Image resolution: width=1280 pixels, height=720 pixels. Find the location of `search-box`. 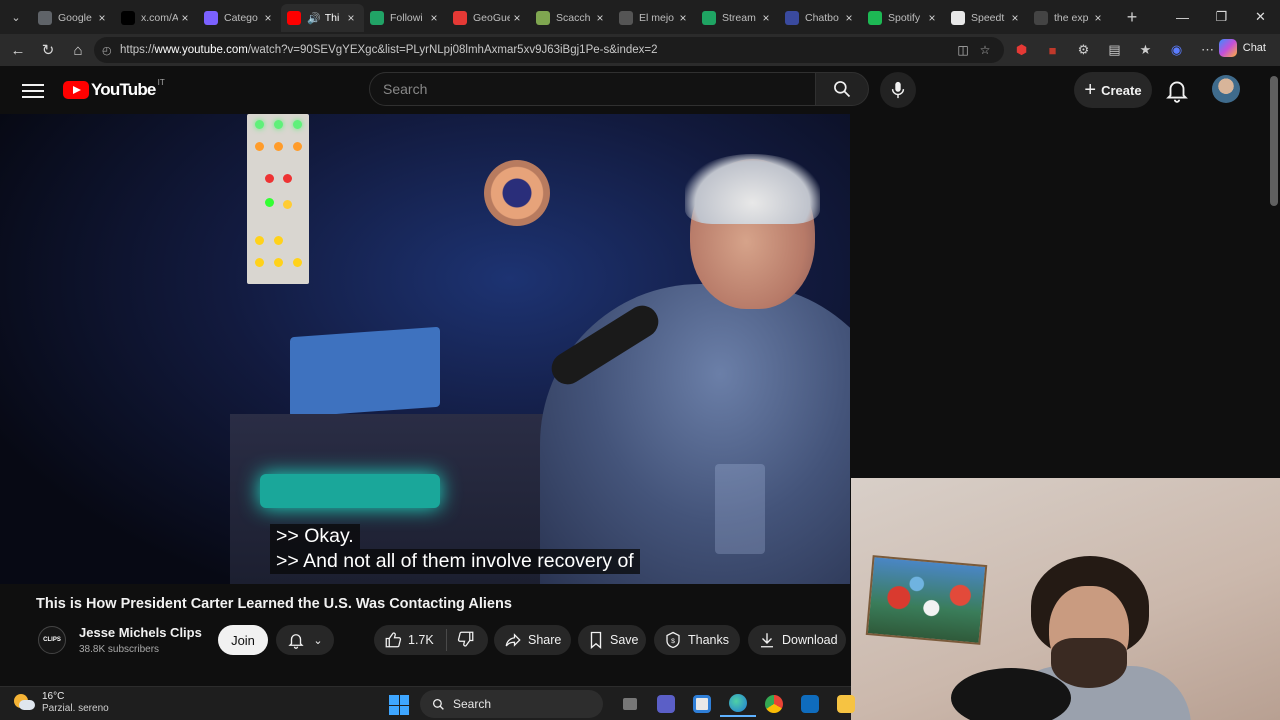

search-box is located at coordinates (592, 89).